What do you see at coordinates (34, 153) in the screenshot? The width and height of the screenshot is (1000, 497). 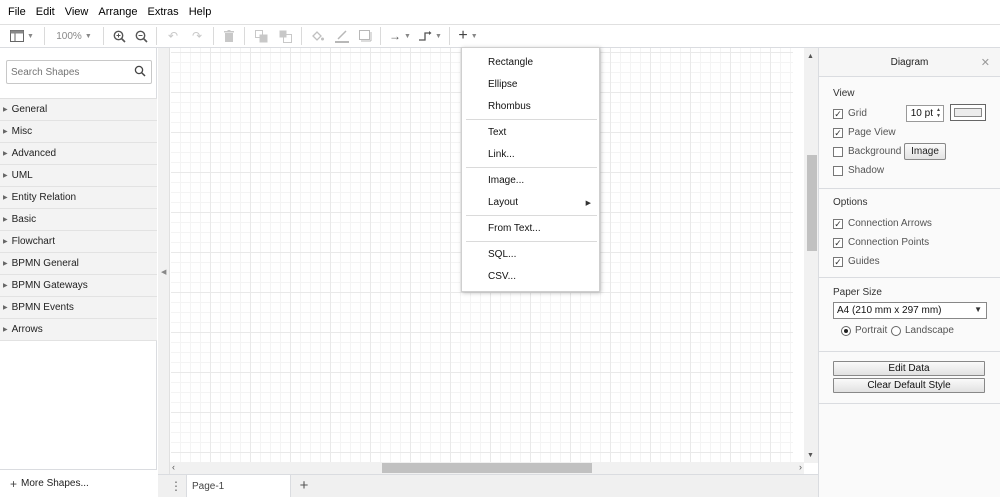 I see `category-label: Advanced` at bounding box center [34, 153].